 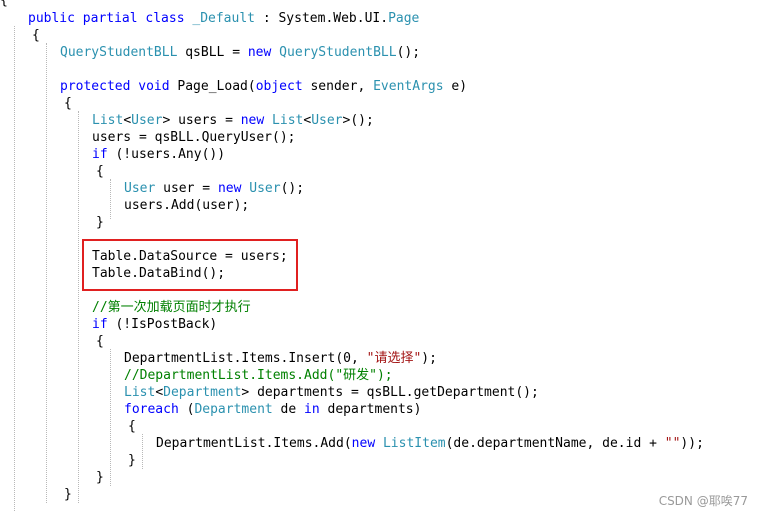 I want to click on code-line: users = qsBLL.QueryUser();, so click(x=194, y=137).